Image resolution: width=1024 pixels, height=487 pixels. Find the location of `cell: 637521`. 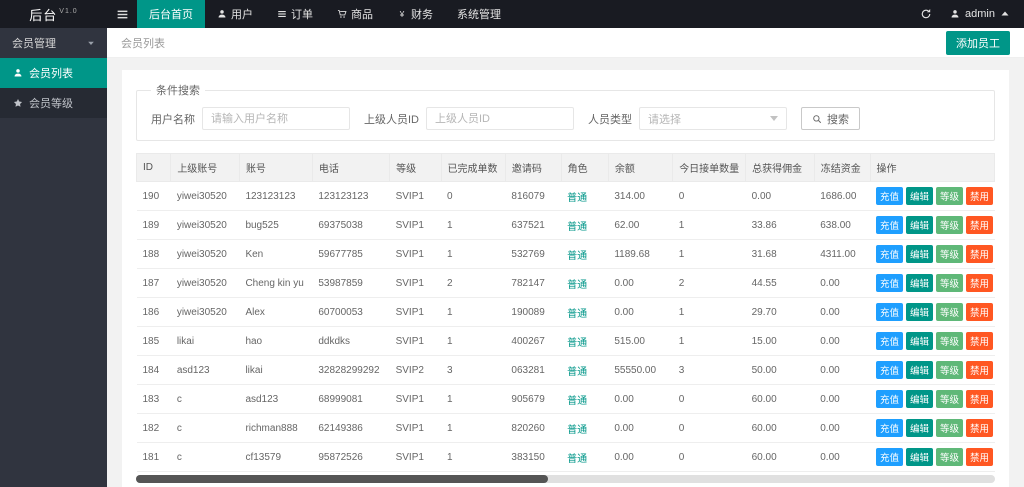

cell: 637521 is located at coordinates (533, 225).